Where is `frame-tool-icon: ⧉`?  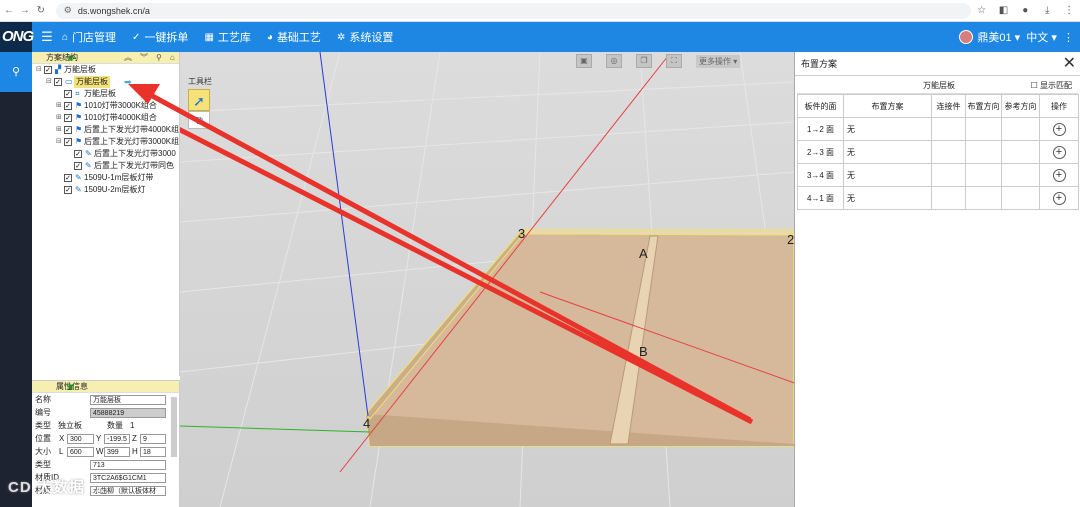
frame-tool-icon: ⧉ is located at coordinates (199, 120).